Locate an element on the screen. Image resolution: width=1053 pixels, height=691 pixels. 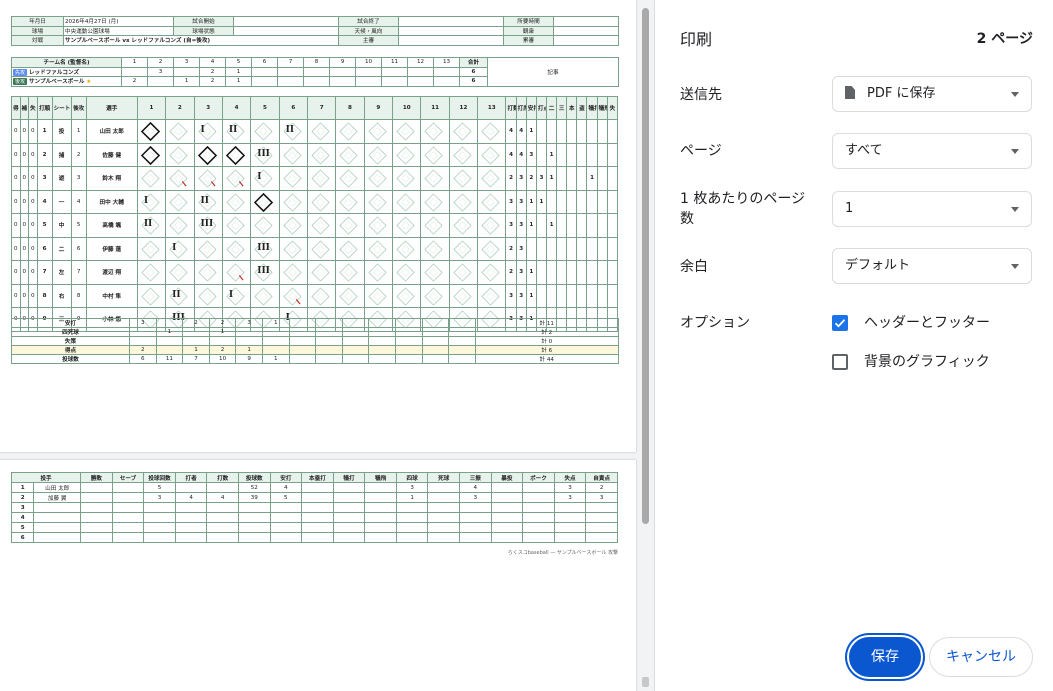
pages-select: すべて is located at coordinates (932, 151).